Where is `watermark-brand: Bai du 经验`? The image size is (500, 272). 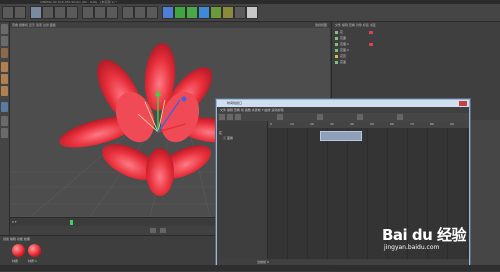
watermark-brand: Bai du 经验 is located at coordinates (424, 235).